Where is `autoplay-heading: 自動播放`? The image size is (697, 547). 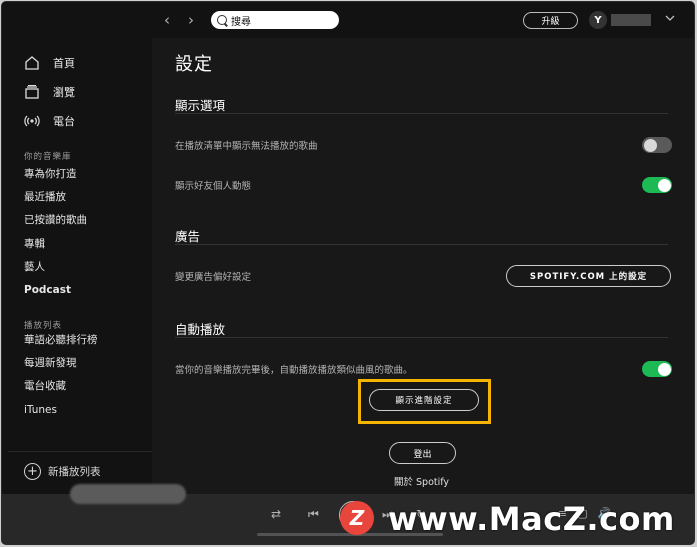
autoplay-heading: 自動播放 is located at coordinates (200, 329).